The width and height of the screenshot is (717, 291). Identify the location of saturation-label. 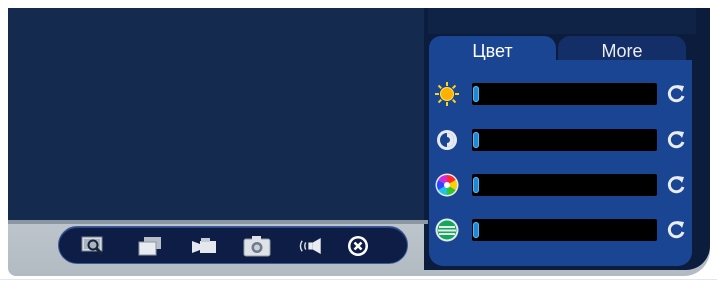
(447, 185).